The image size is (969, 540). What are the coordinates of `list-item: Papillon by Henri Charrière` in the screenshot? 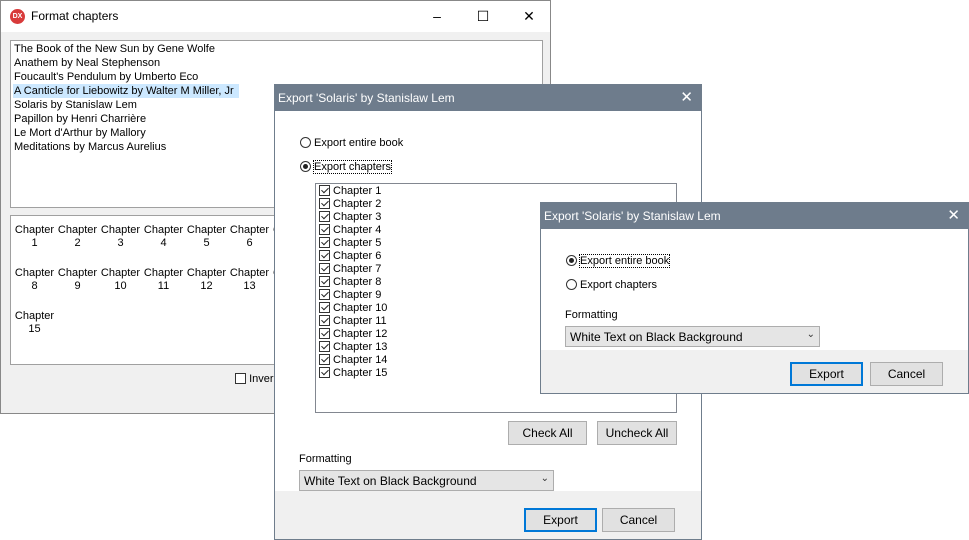 It's located at (80, 119).